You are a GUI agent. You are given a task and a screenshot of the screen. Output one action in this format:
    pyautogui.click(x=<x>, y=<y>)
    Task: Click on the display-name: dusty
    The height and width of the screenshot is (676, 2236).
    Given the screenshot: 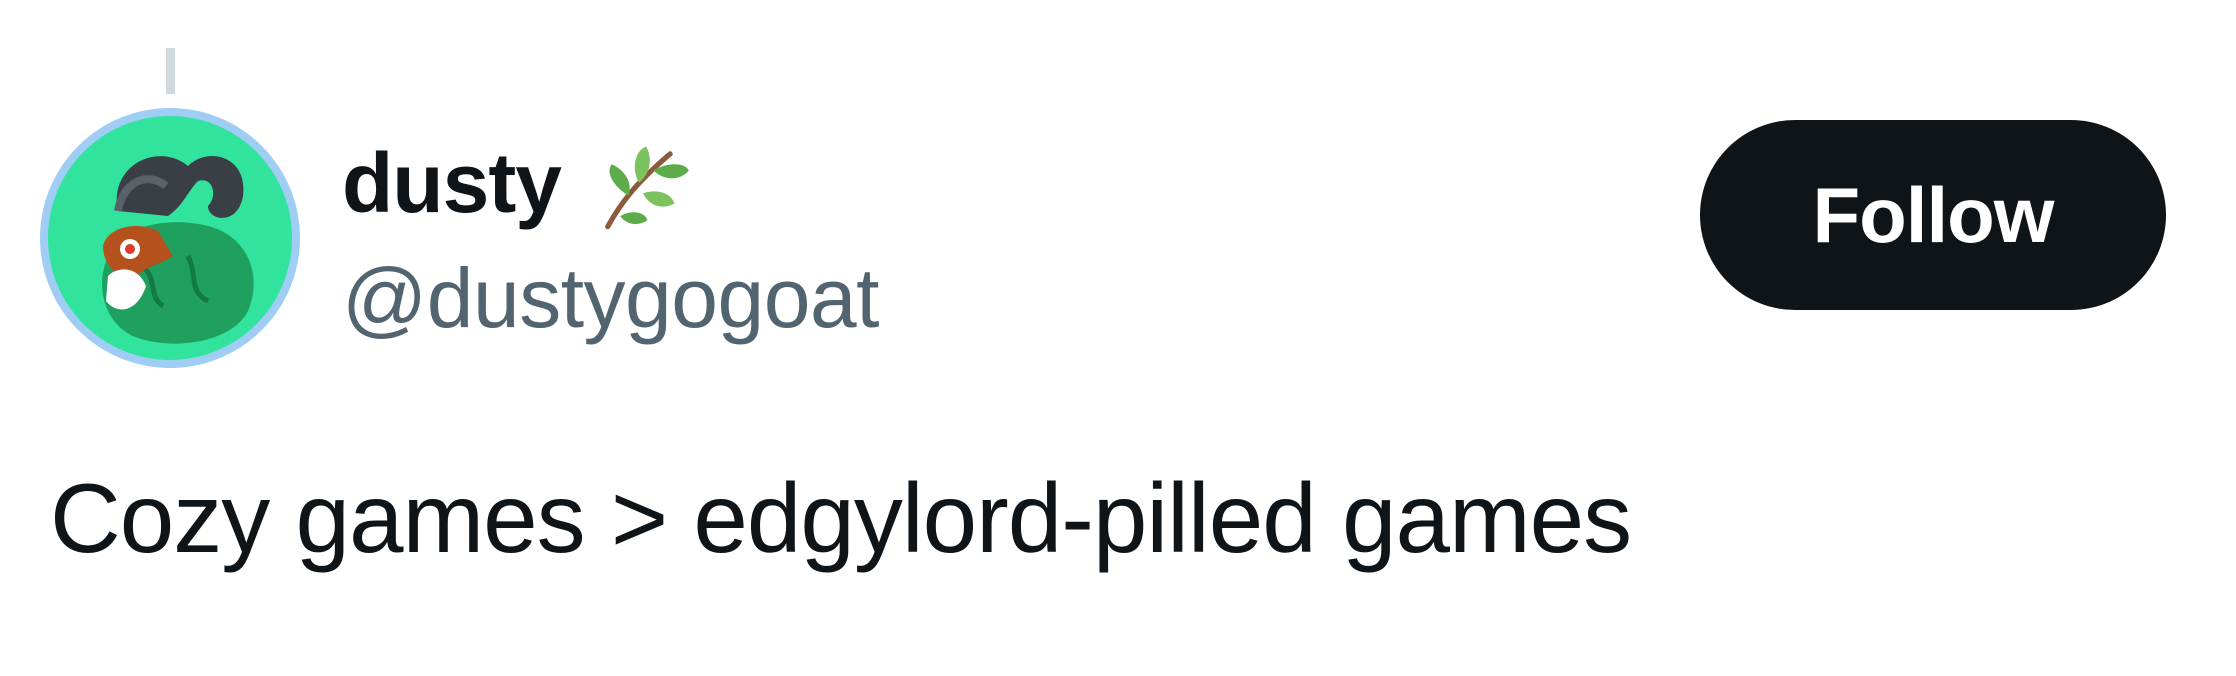 What is the action you would take?
    pyautogui.click(x=452, y=183)
    